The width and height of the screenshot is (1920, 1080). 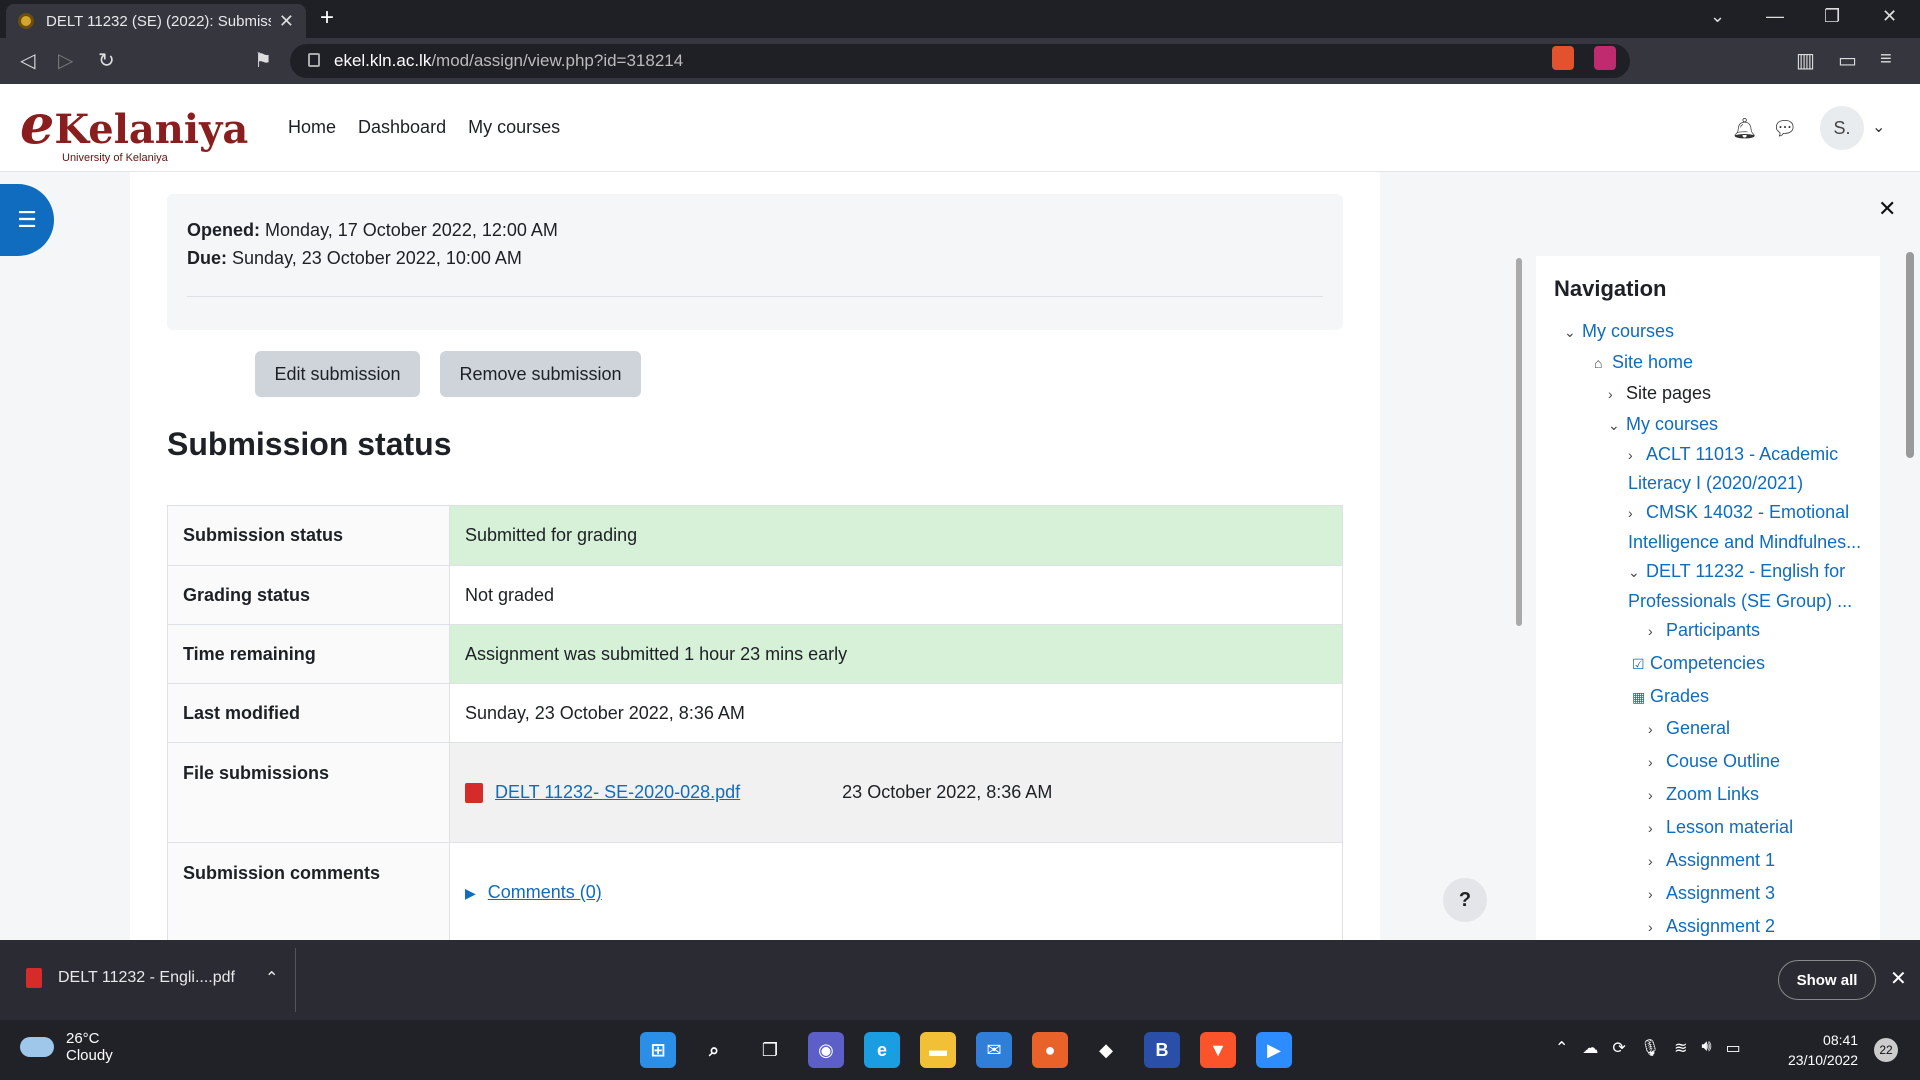 I want to click on menu-icon: ≡, so click(x=1886, y=59).